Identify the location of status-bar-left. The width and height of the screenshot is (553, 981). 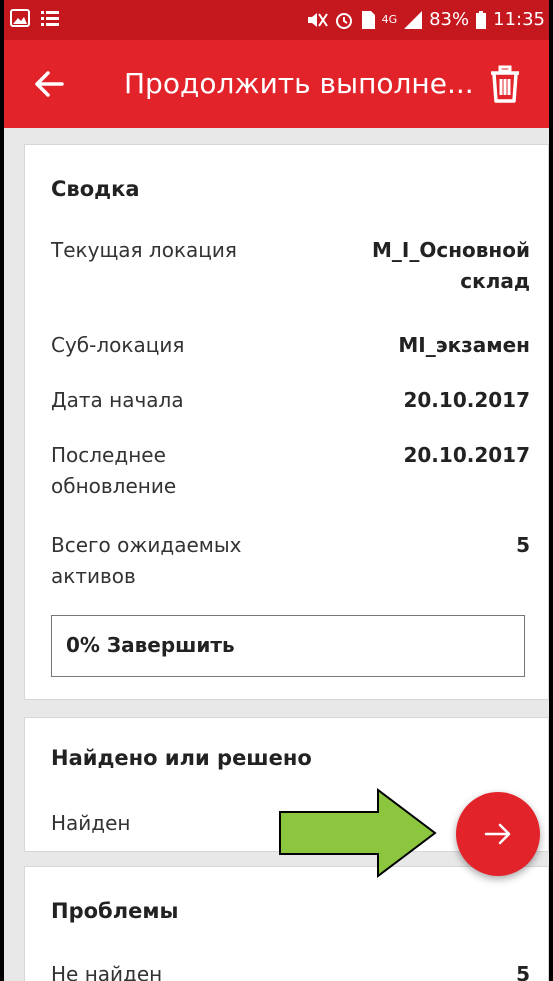
(35, 18).